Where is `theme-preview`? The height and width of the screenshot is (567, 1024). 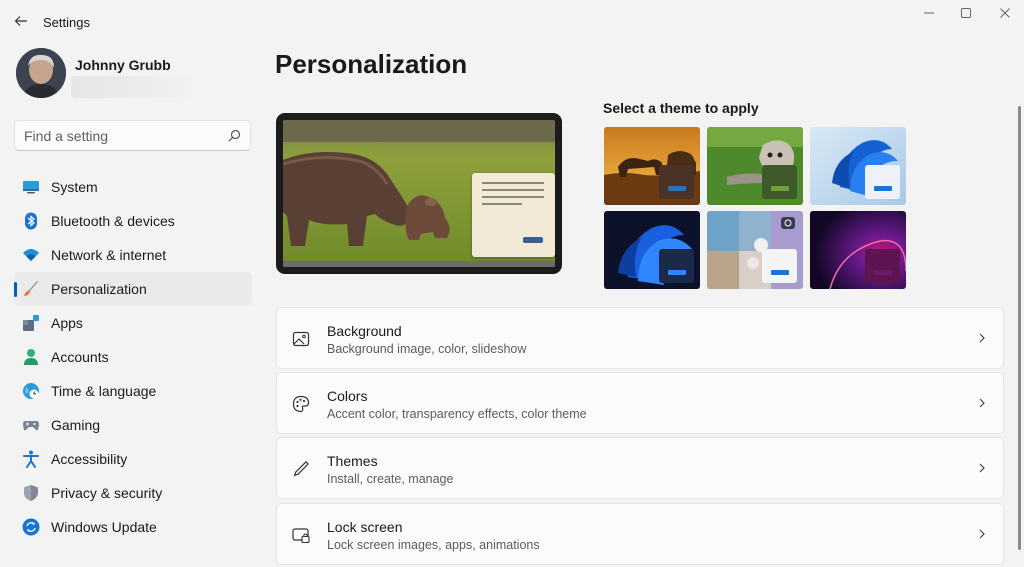
theme-preview is located at coordinates (419, 193).